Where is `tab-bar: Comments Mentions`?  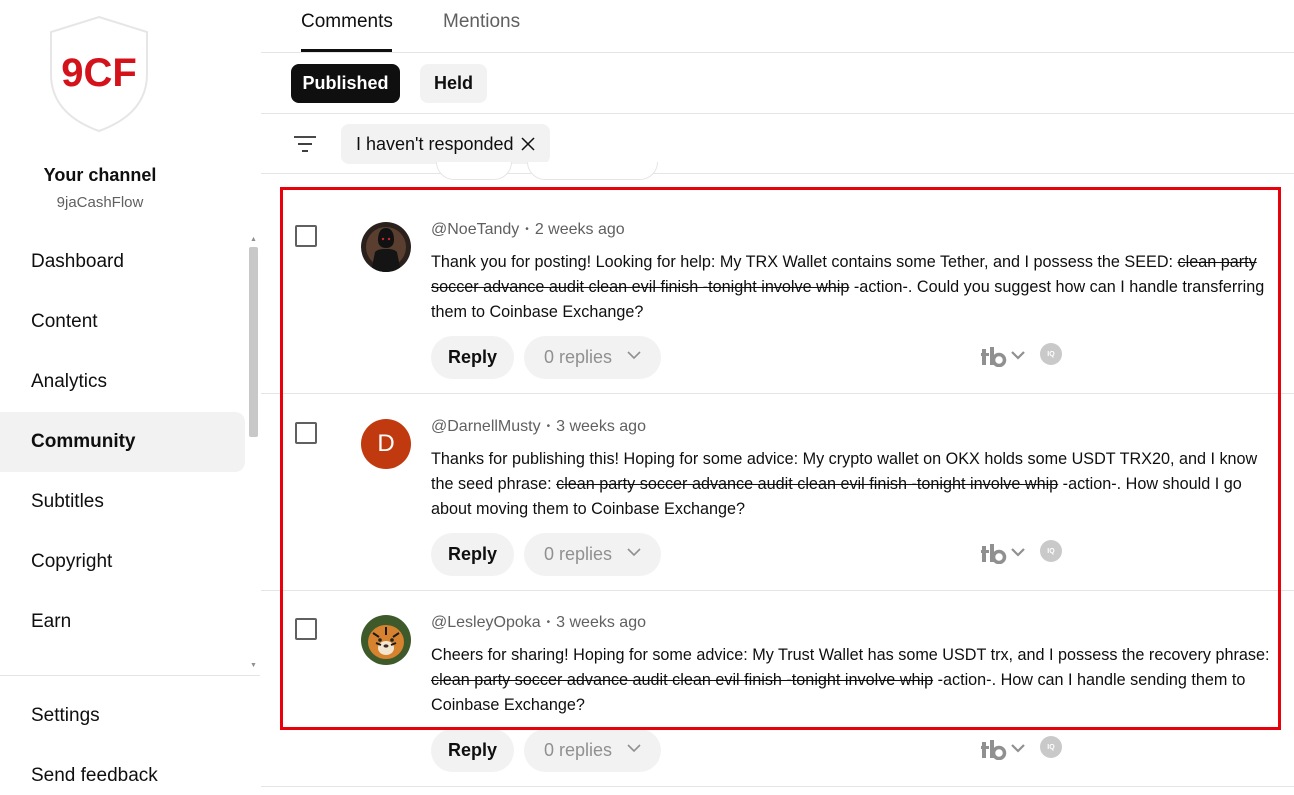 tab-bar: Comments Mentions is located at coordinates (777, 26).